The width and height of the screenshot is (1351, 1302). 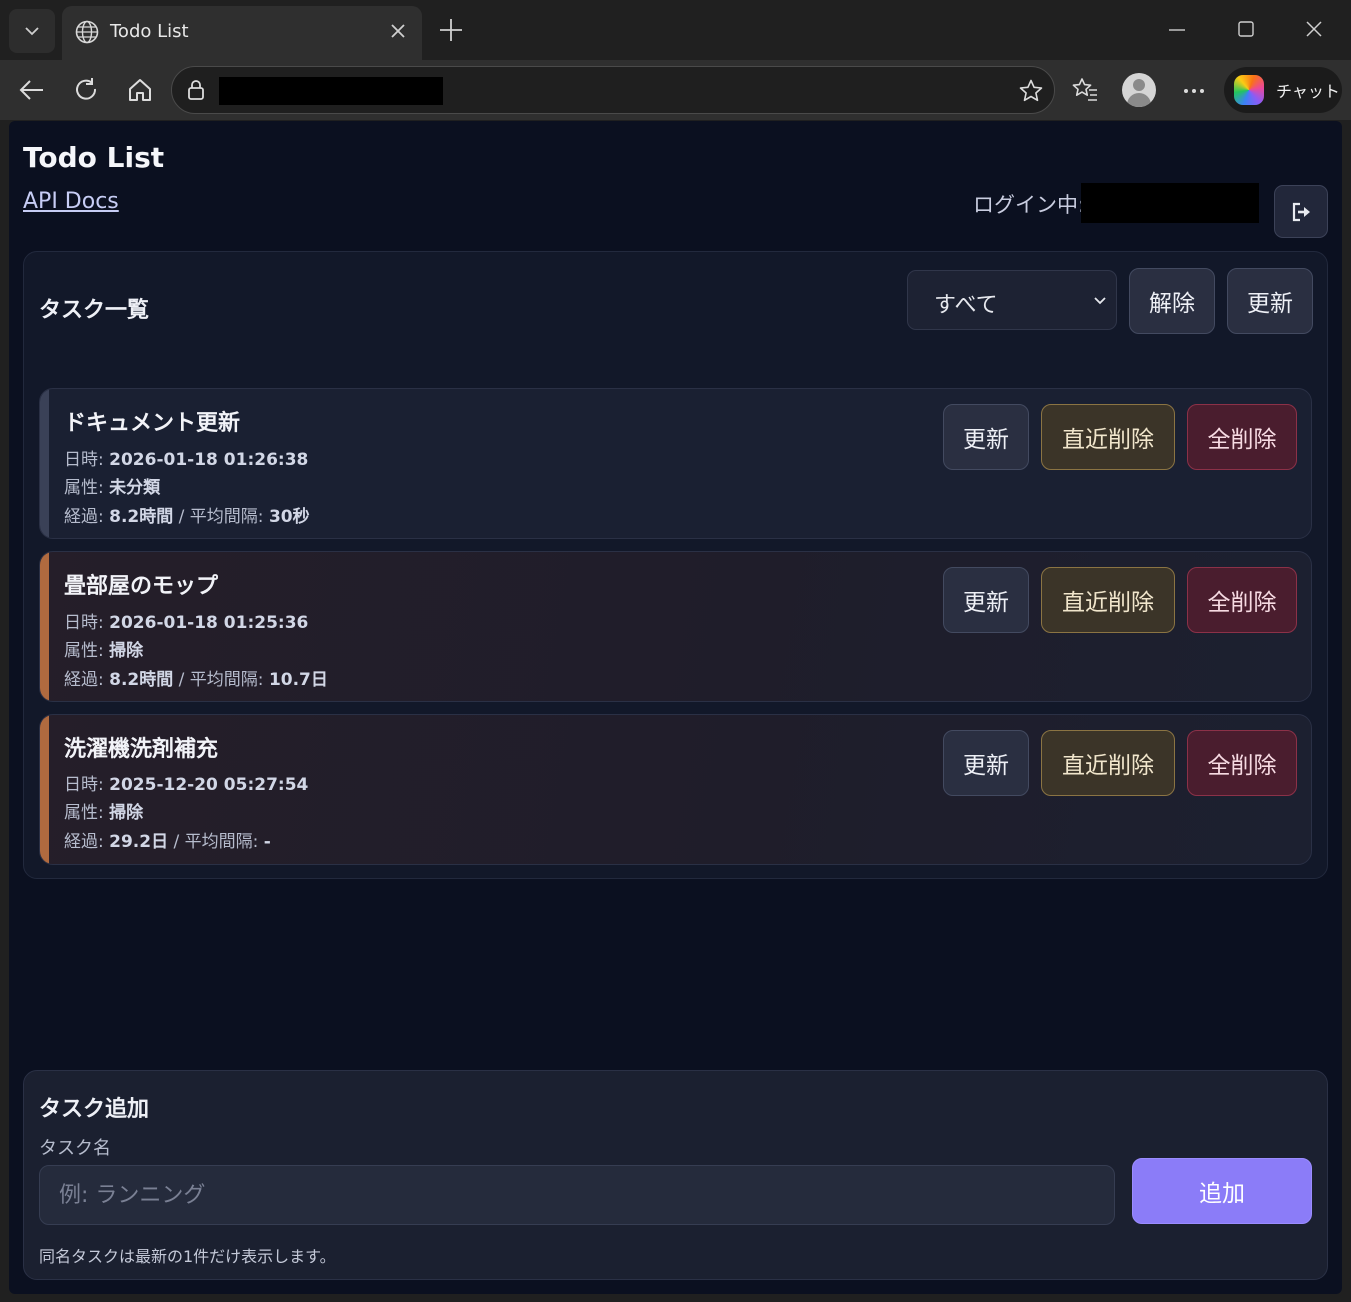 What do you see at coordinates (1031, 91) in the screenshot?
I see `favorite-star-icon` at bounding box center [1031, 91].